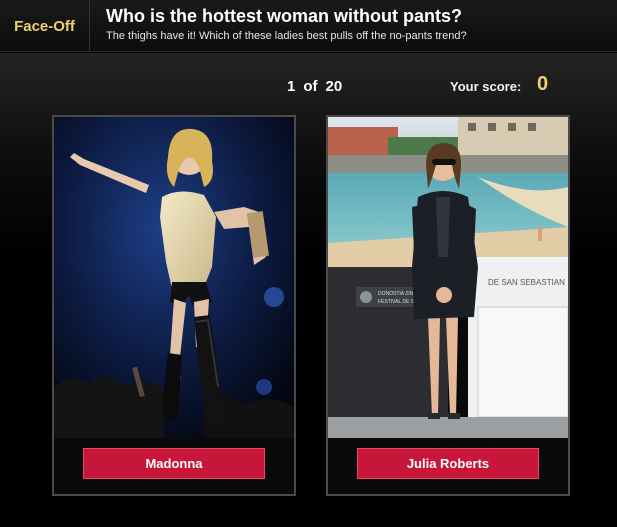 This screenshot has width=617, height=527. What do you see at coordinates (174, 463) in the screenshot?
I see `choice-button-madonna: Madonna` at bounding box center [174, 463].